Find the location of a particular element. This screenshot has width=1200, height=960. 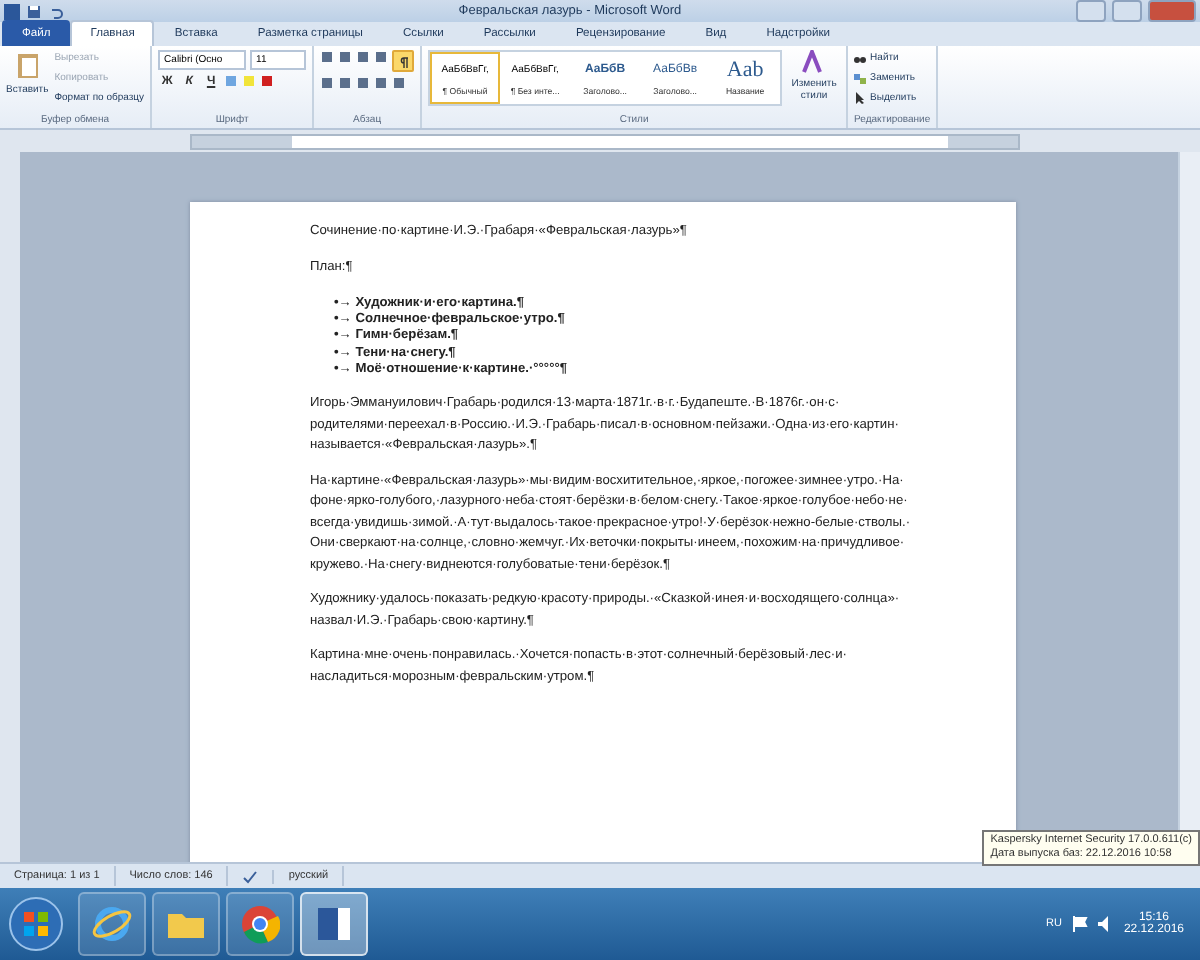

clipboard-icon is located at coordinates (27, 64).